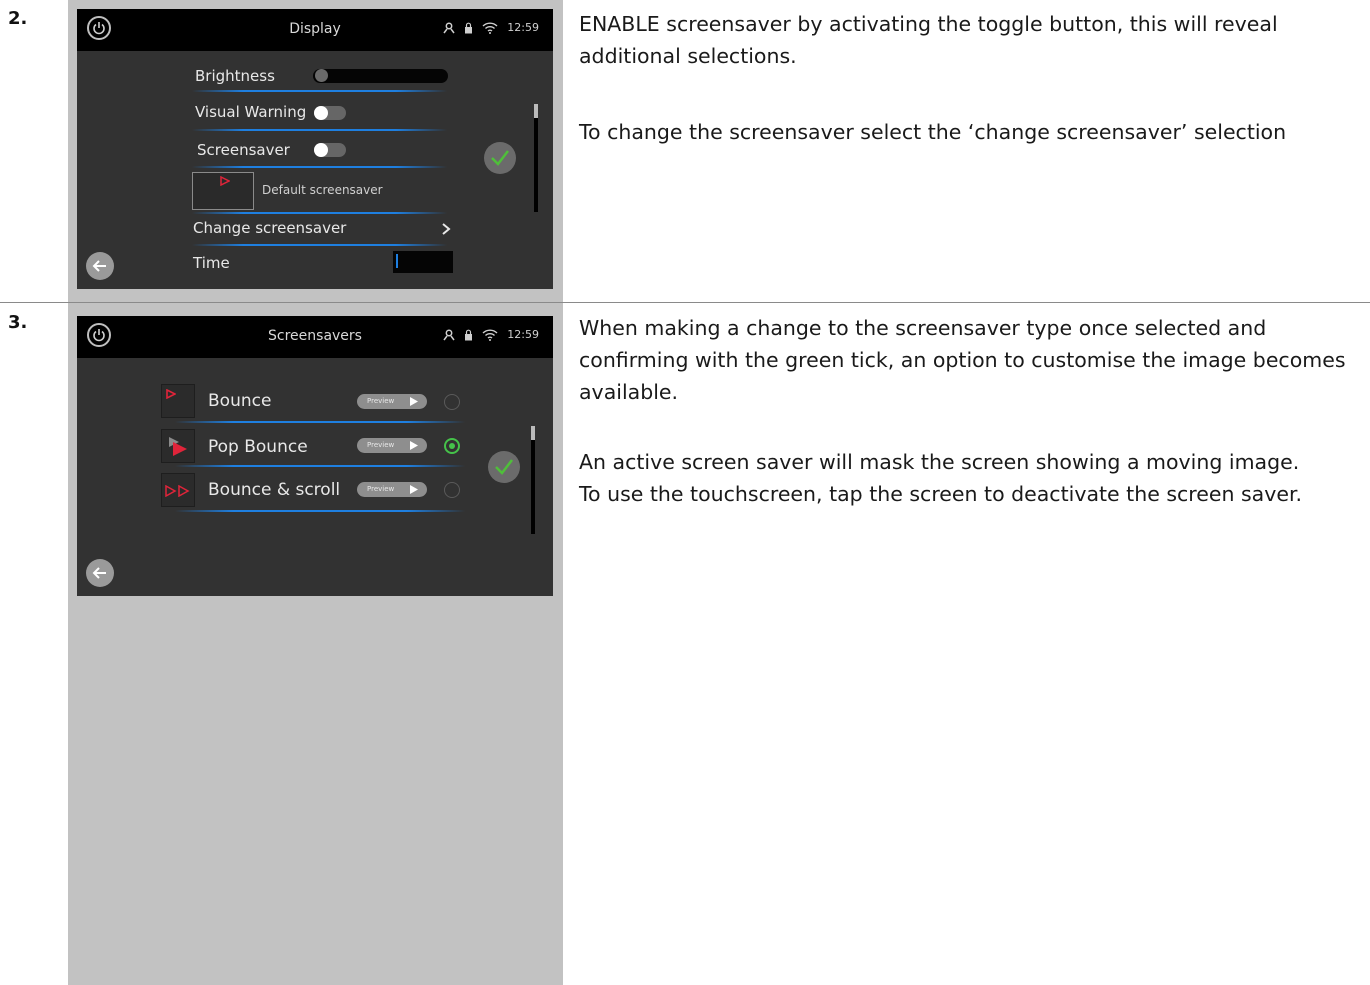  I want to click on bounce-scroll-logo-icon, so click(177, 491).